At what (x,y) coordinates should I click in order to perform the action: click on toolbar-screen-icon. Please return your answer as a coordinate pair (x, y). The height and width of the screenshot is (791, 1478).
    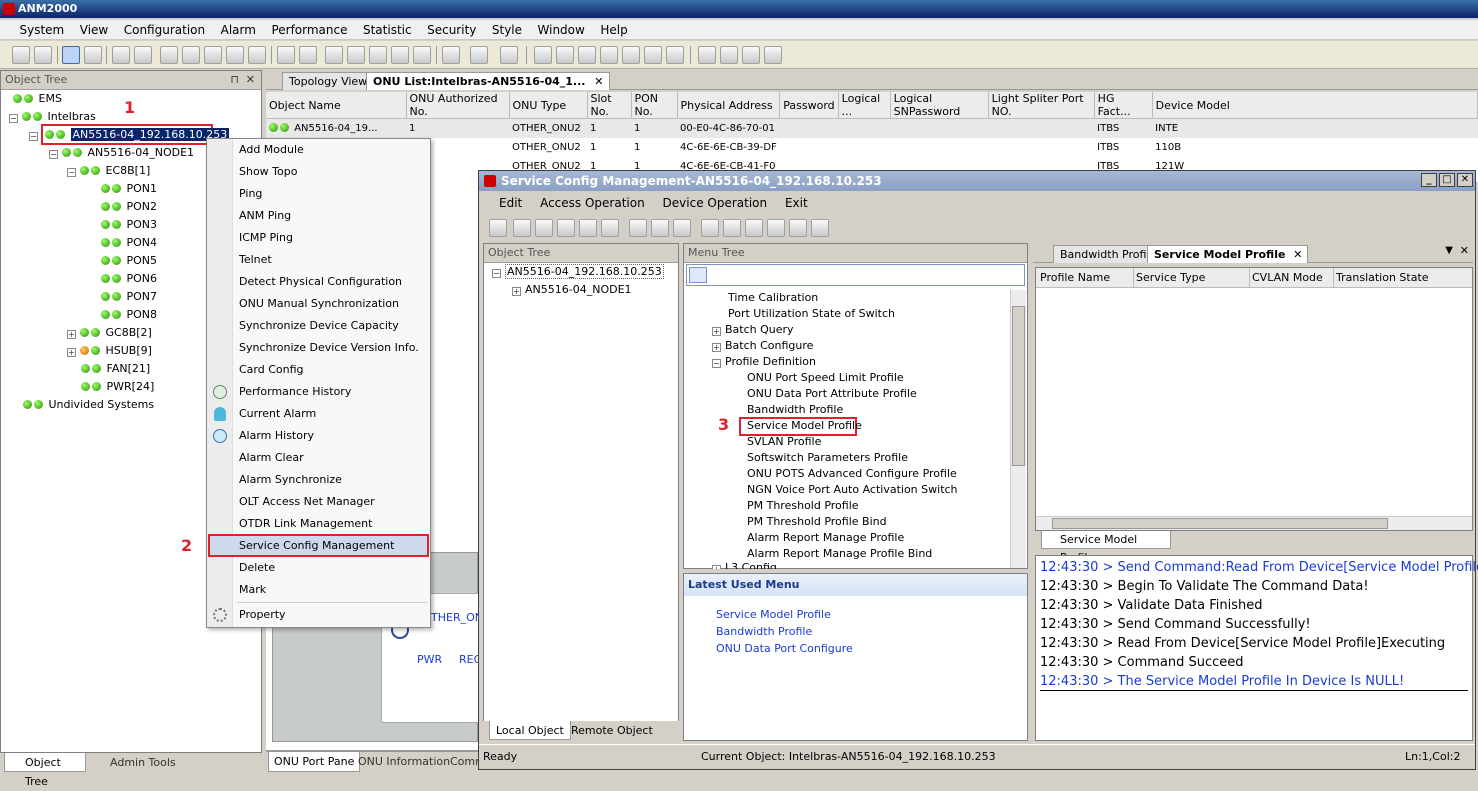
    Looking at the image, I should click on (93, 55).